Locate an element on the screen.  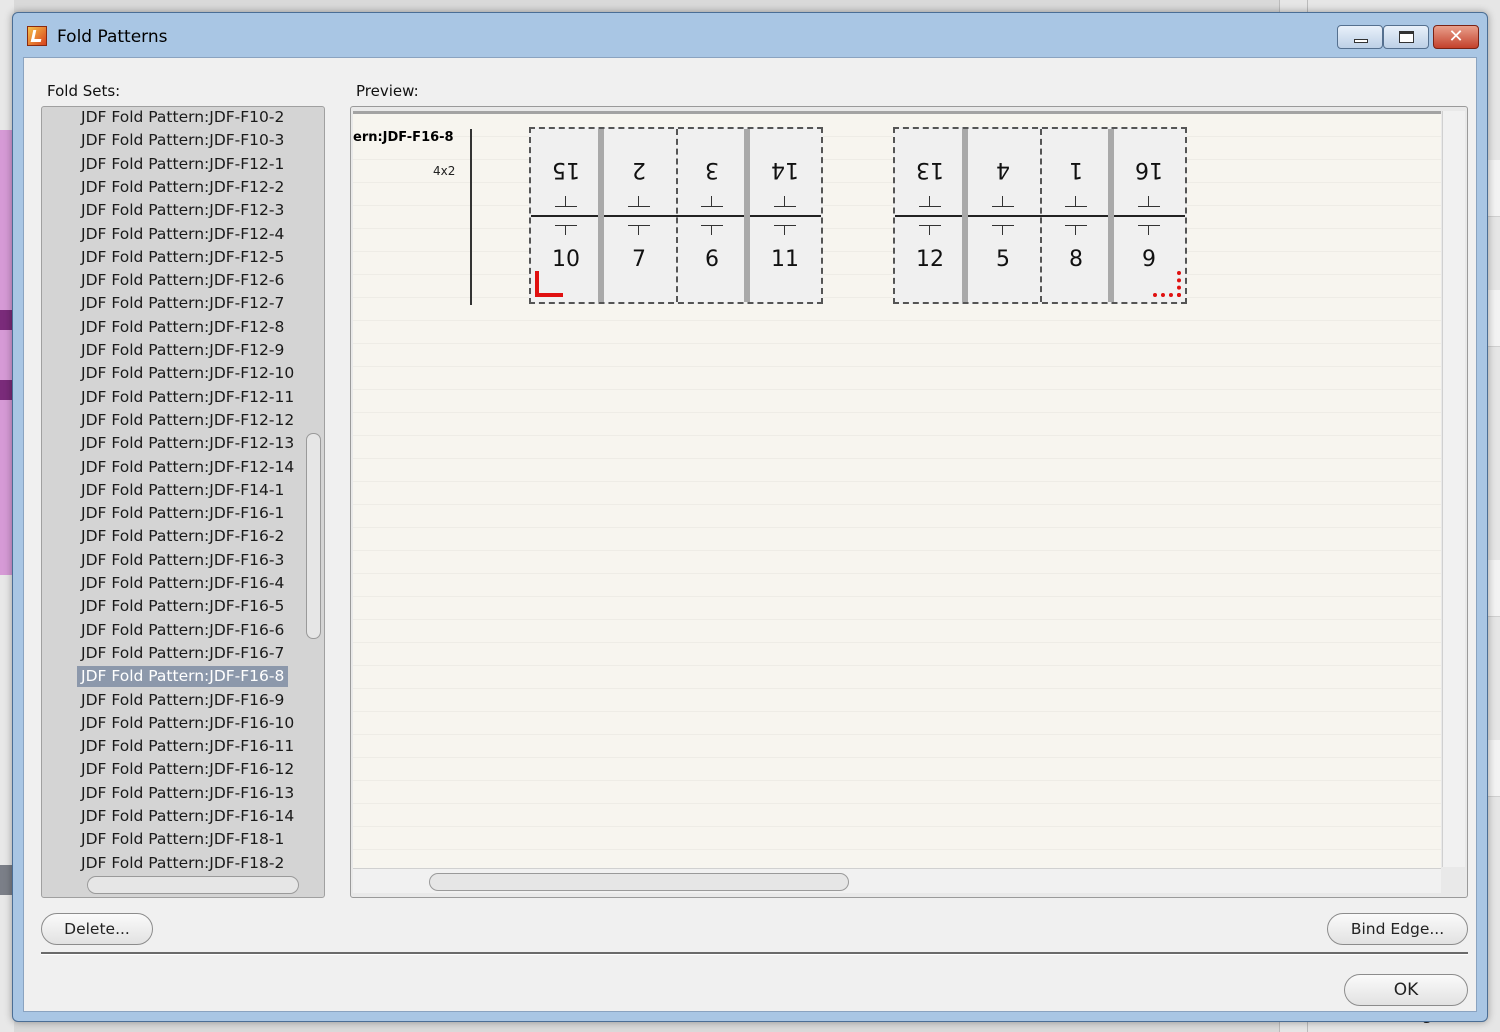
page-number-bottom: 6 is located at coordinates (712, 259).